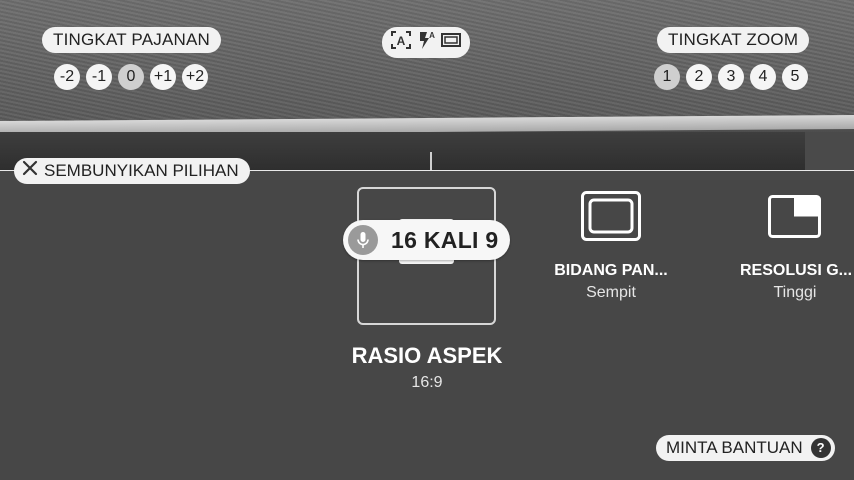 The height and width of the screenshot is (480, 854). I want to click on resolution-option, so click(794, 216).